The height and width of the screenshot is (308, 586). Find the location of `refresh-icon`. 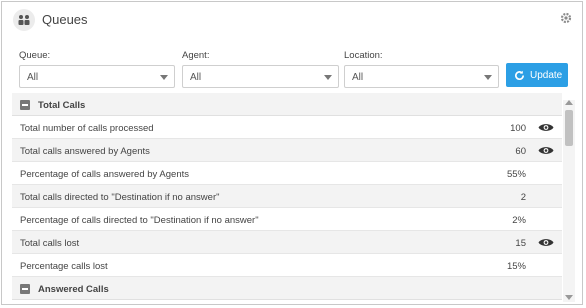

refresh-icon is located at coordinates (519, 75).